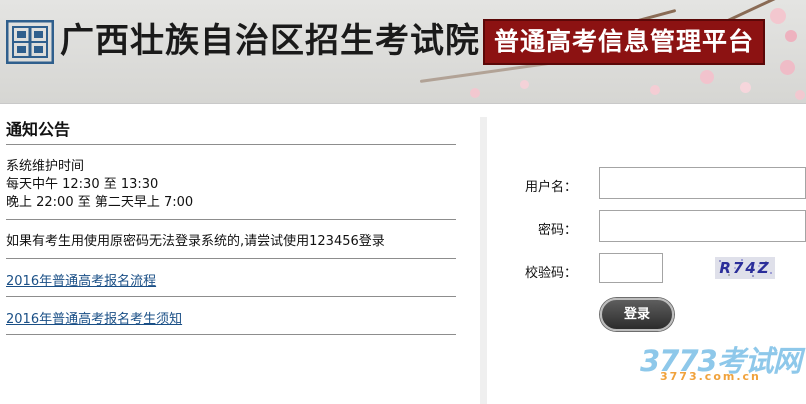 The height and width of the screenshot is (404, 806). Describe the element at coordinates (82, 184) in the screenshot. I see `maintenance-line: 每天中午 12:30 至 13:30` at that location.